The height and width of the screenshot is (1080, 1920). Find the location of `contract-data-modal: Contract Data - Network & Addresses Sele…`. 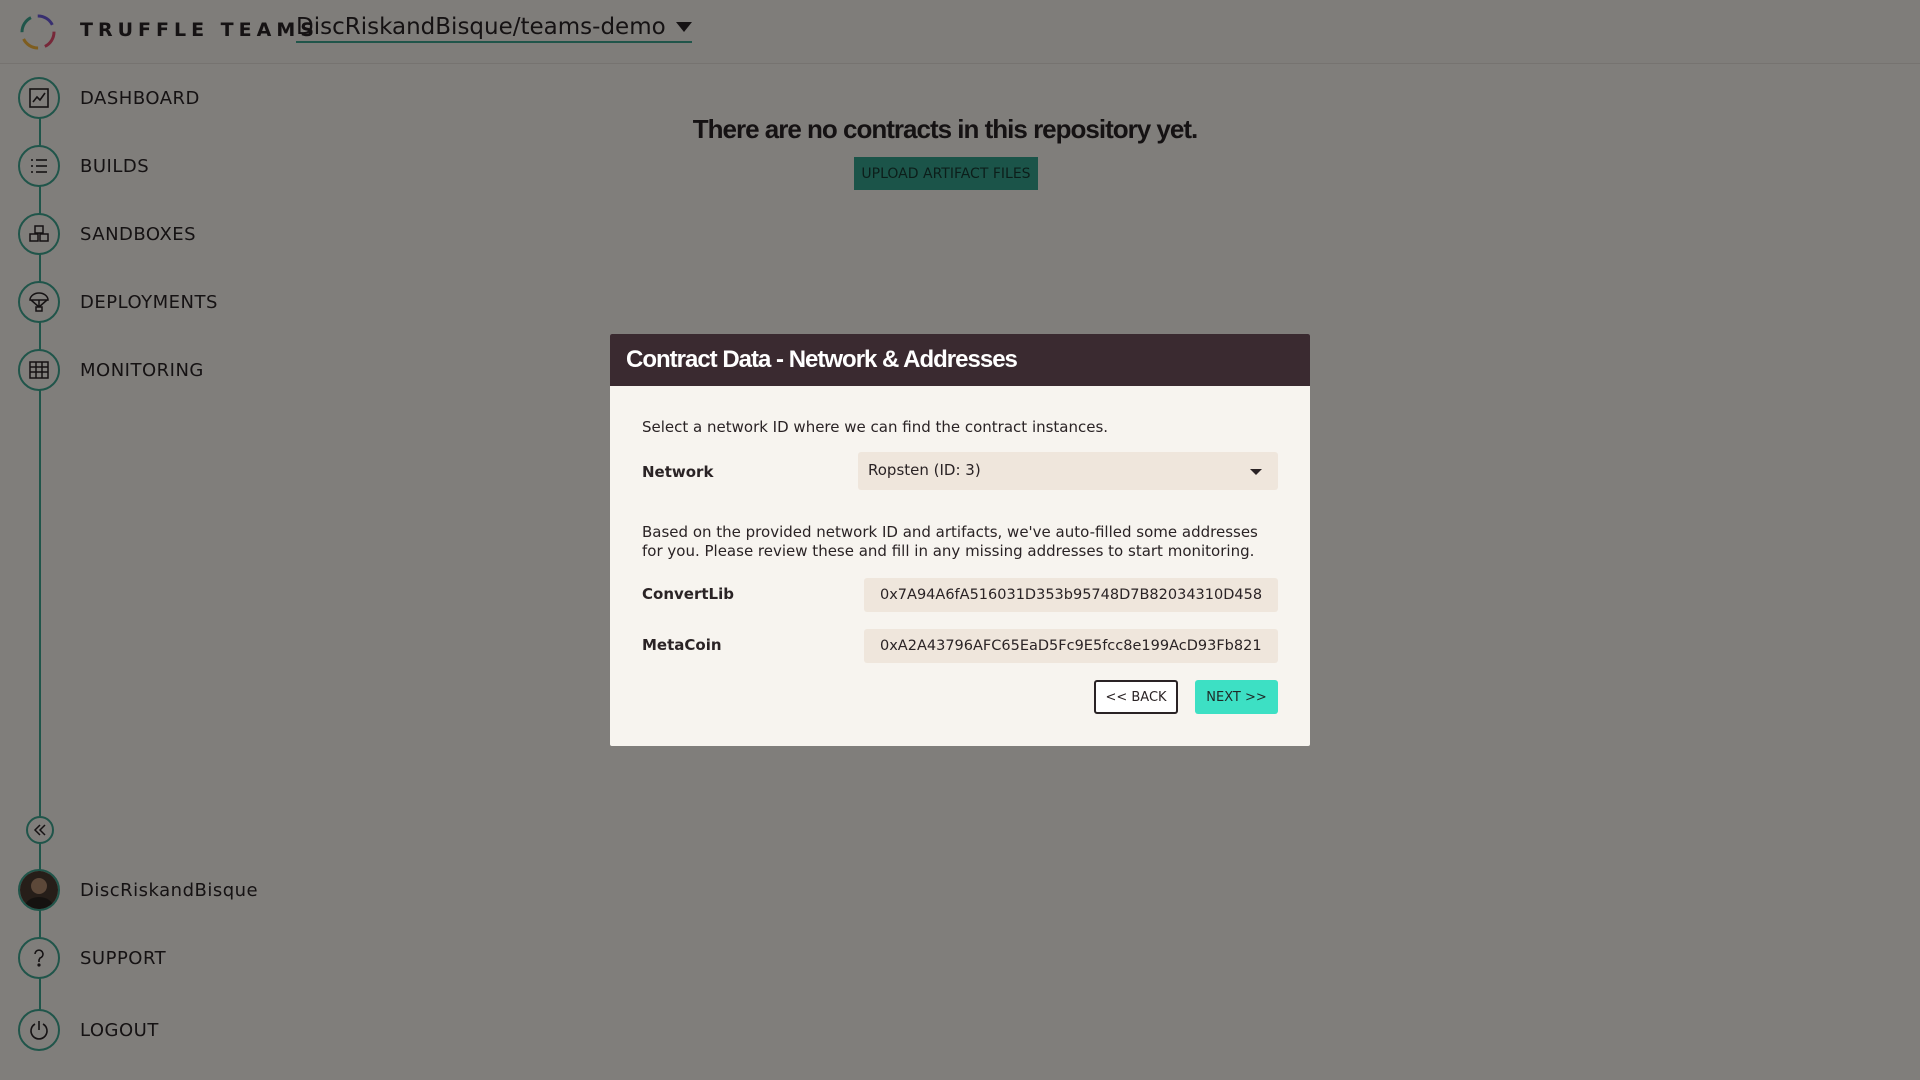

contract-data-modal: Contract Data - Network & Addresses Sele… is located at coordinates (960, 540).